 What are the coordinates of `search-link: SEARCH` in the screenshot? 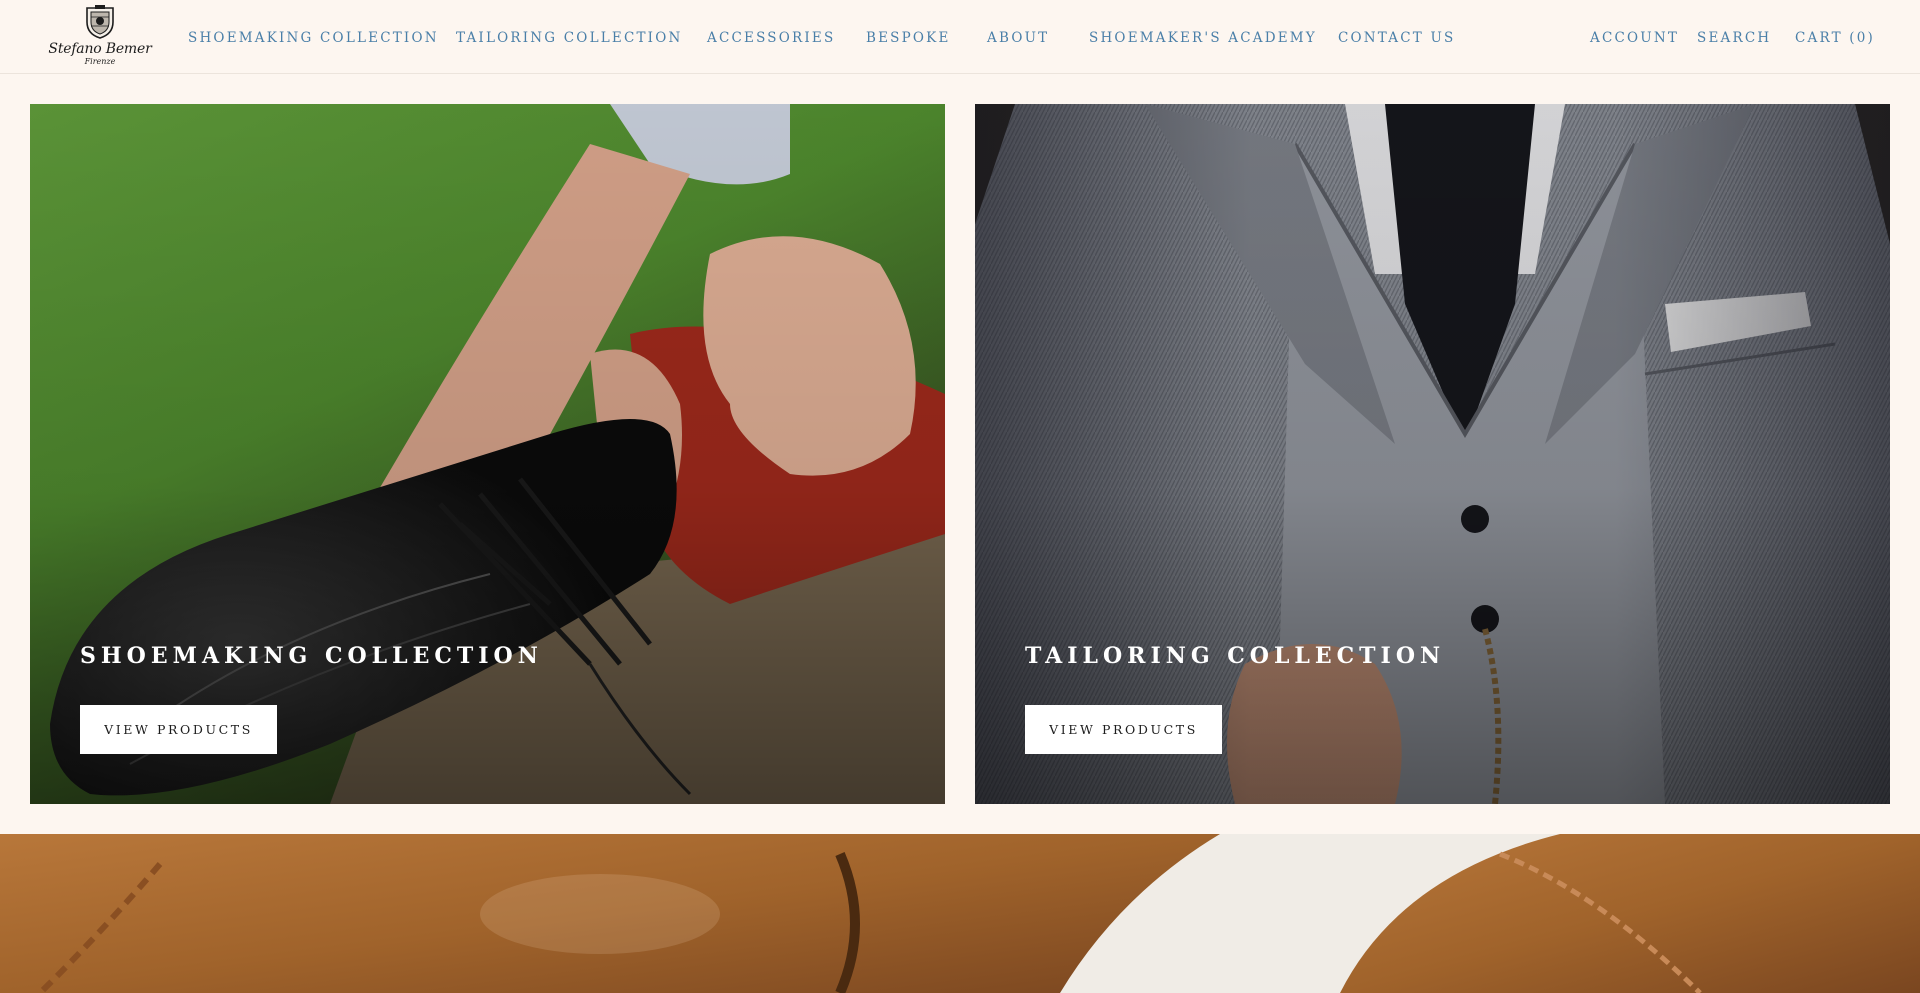 It's located at (1734, 38).